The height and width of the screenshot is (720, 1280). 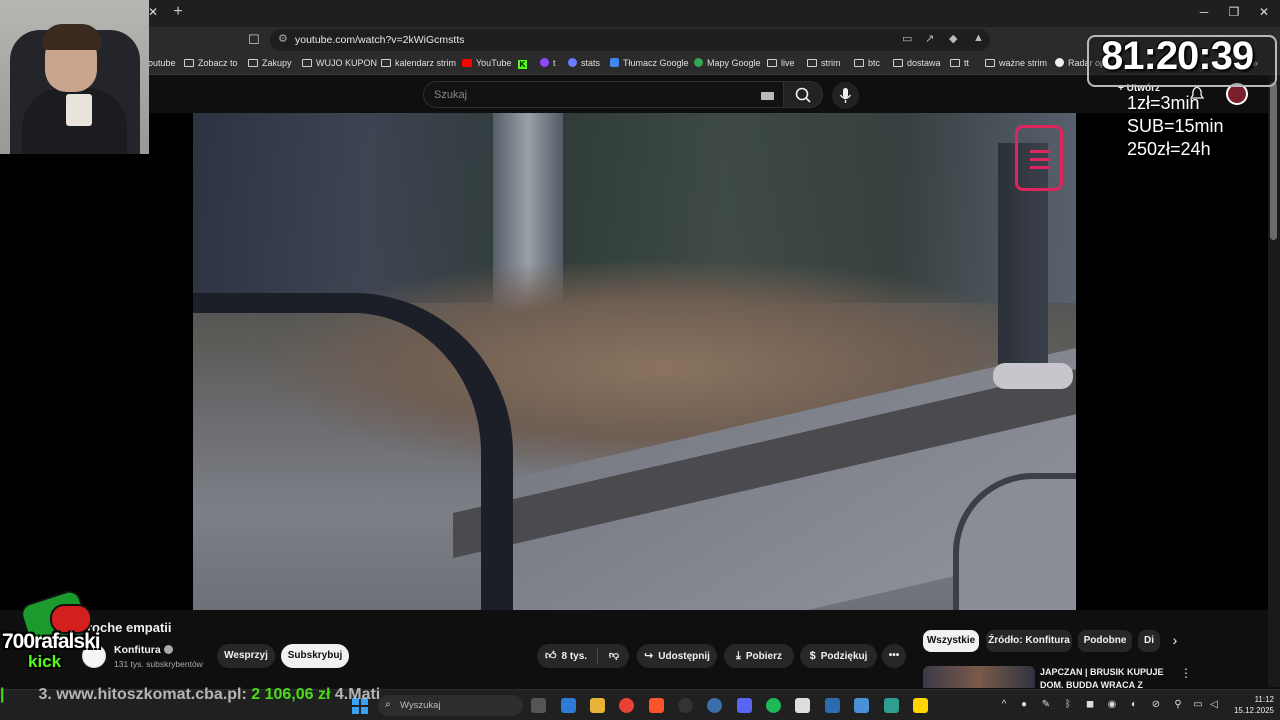 I want to click on join-button: Wesprzyj, so click(x=246, y=656).